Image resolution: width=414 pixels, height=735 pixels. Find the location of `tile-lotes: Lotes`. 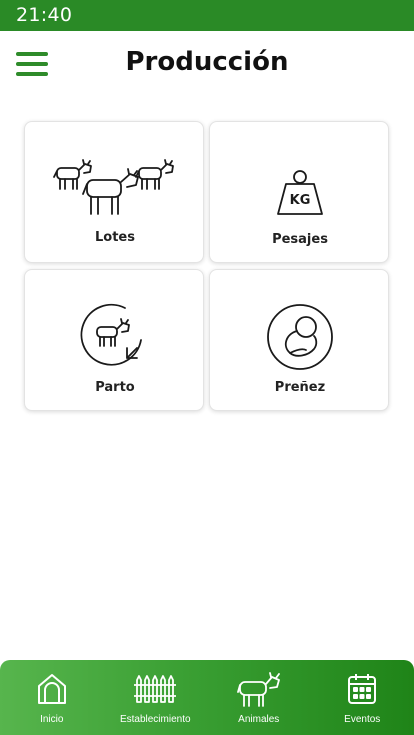

tile-lotes: Lotes is located at coordinates (114, 192).